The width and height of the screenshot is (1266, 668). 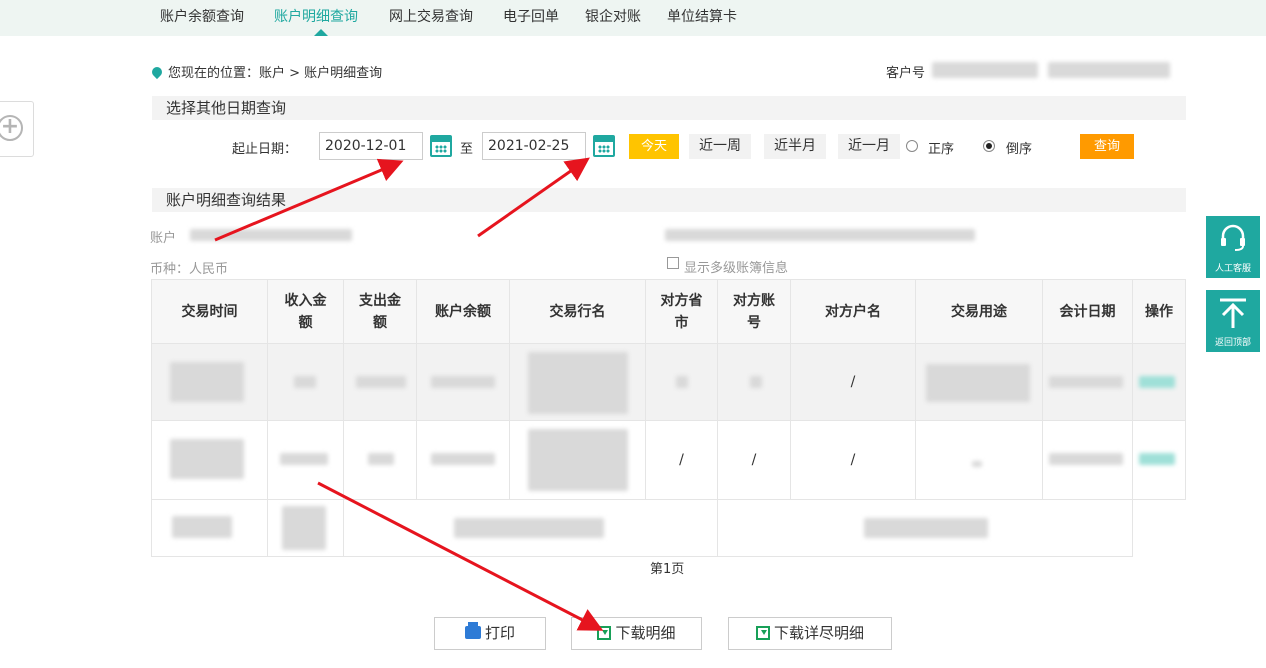 What do you see at coordinates (869, 146) in the screenshot?
I see `last-month-button: 近一月` at bounding box center [869, 146].